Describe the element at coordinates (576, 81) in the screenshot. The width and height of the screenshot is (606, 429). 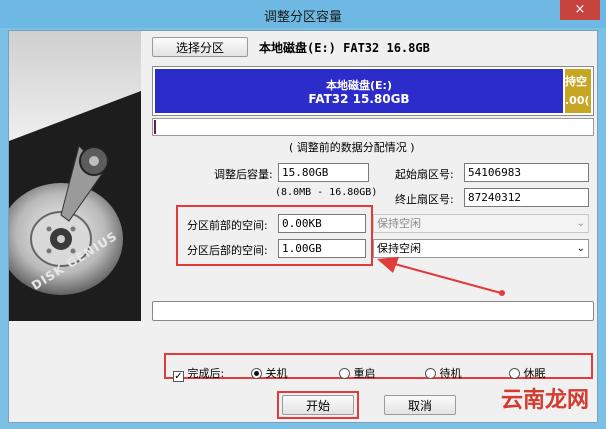
I see `free-segment-label: 持空` at that location.